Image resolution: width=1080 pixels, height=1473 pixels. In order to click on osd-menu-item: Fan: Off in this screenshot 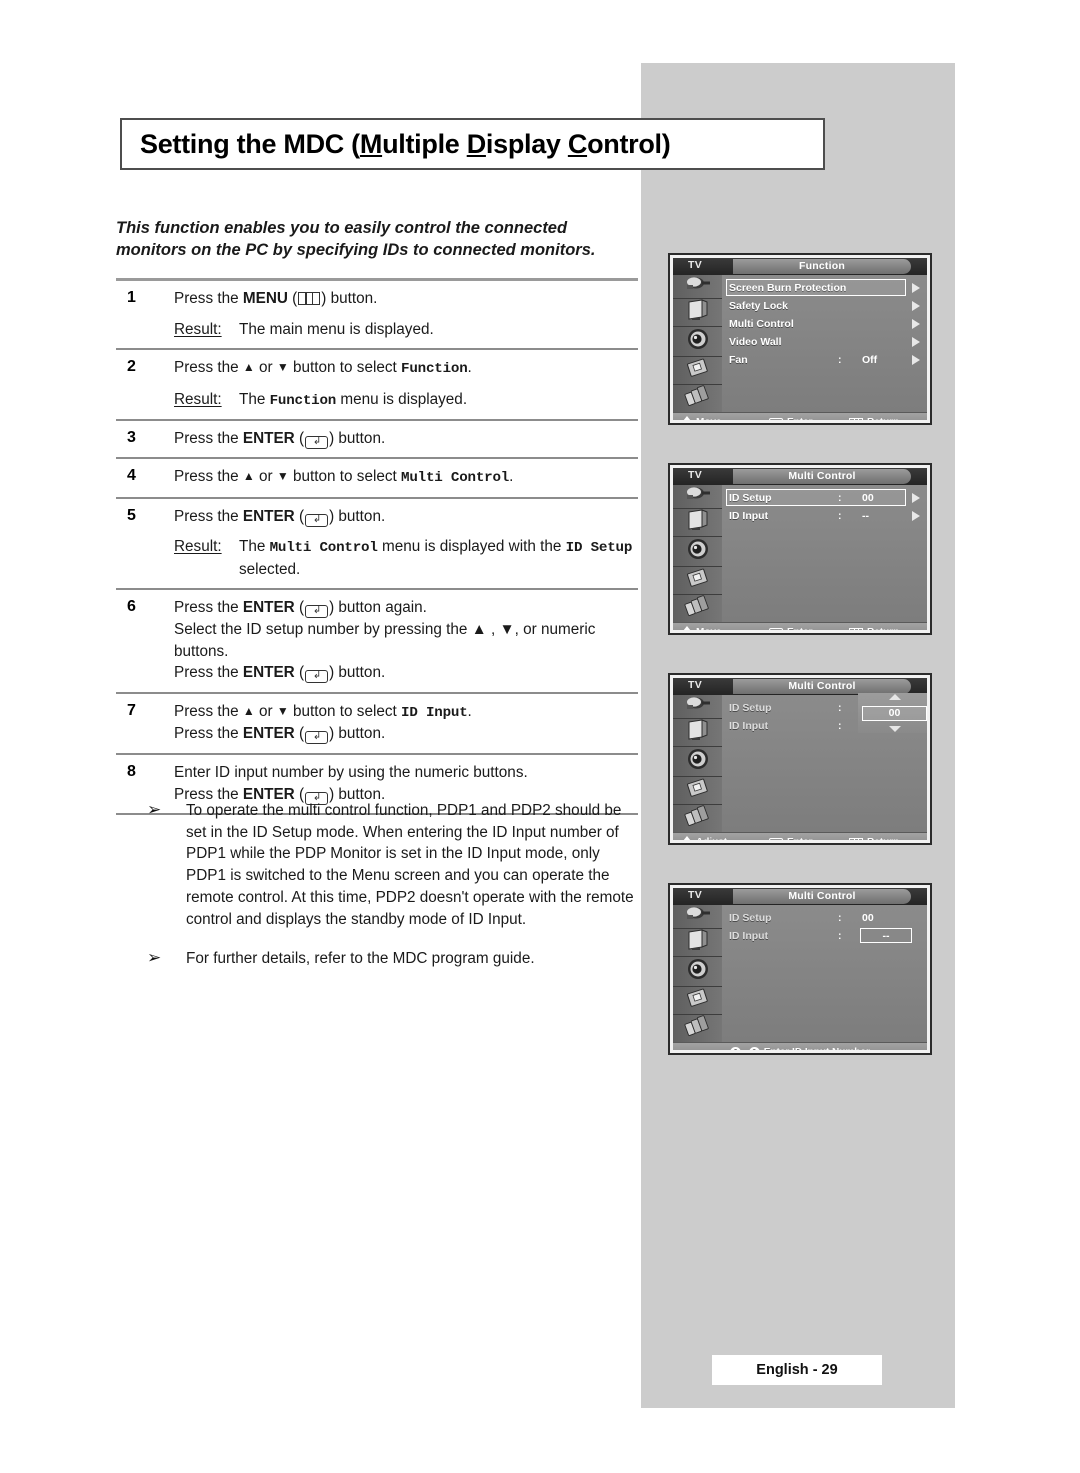, I will do `click(824, 359)`.